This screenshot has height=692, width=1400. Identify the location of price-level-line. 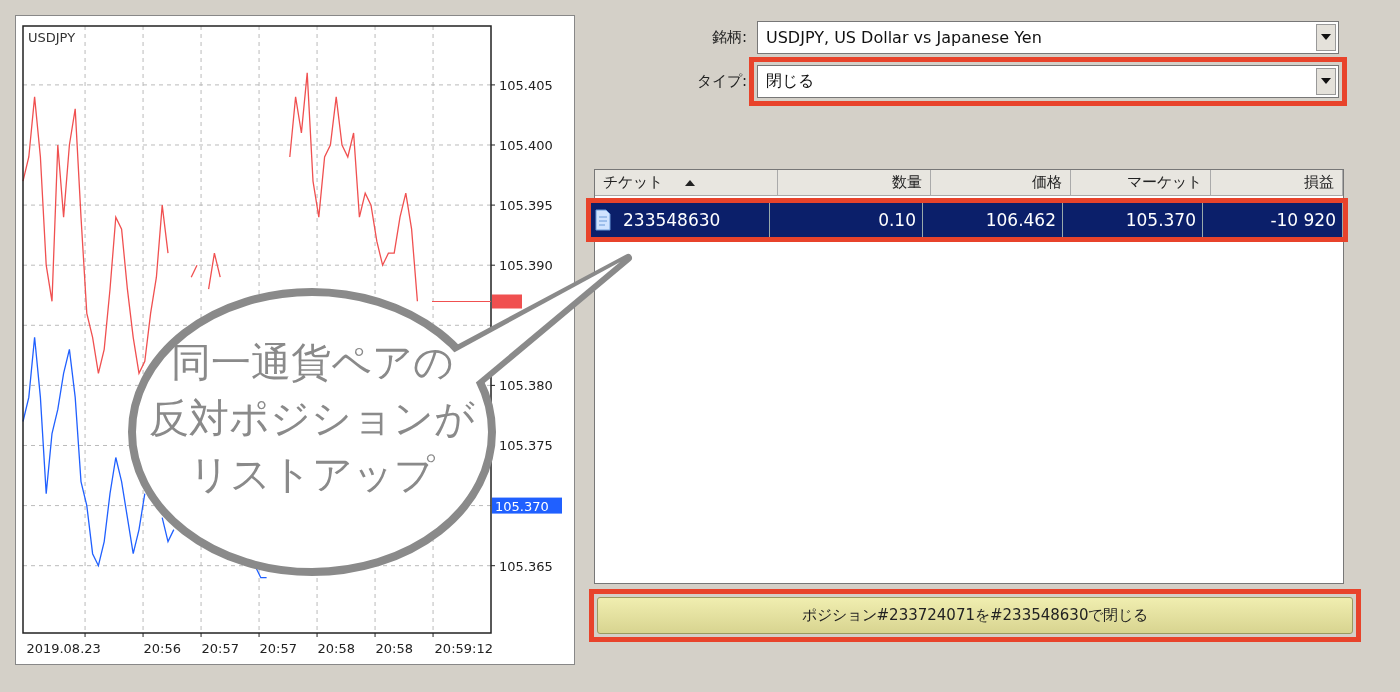
(461, 301).